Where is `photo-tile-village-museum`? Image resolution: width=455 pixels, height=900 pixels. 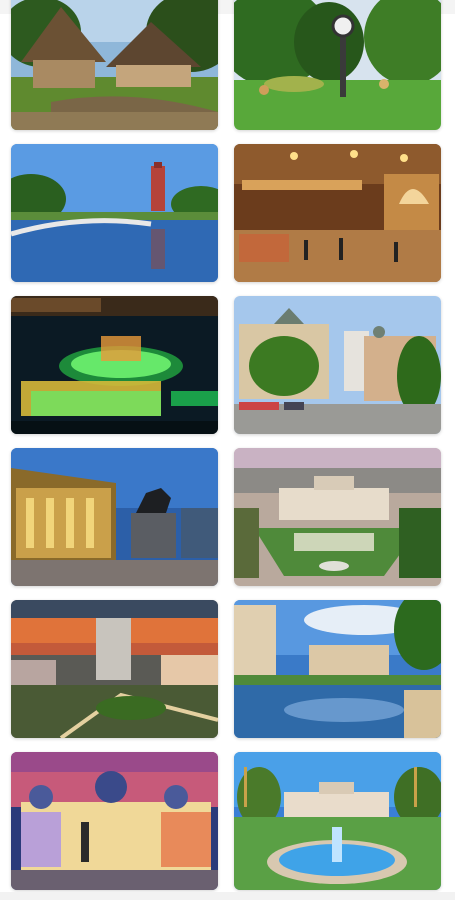 photo-tile-village-museum is located at coordinates (114, 65).